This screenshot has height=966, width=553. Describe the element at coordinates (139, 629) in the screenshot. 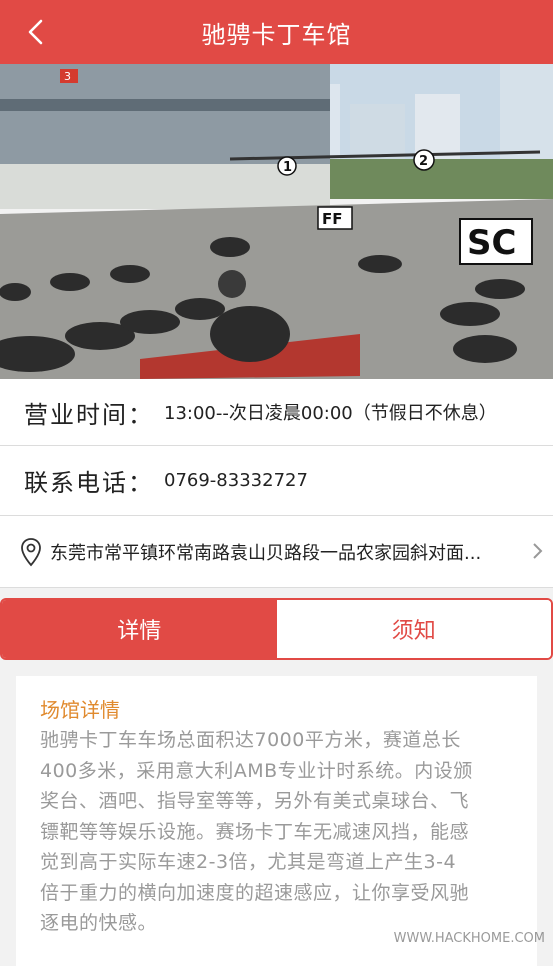

I see `tab-details: 详情` at that location.